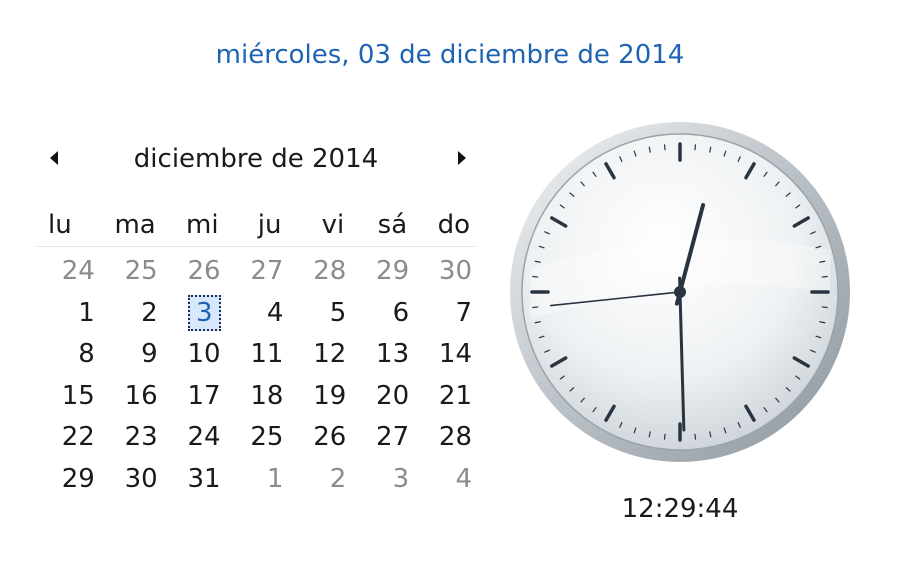 This screenshot has width=900, height=563. What do you see at coordinates (78, 437) in the screenshot?
I see `day-number: 22` at bounding box center [78, 437].